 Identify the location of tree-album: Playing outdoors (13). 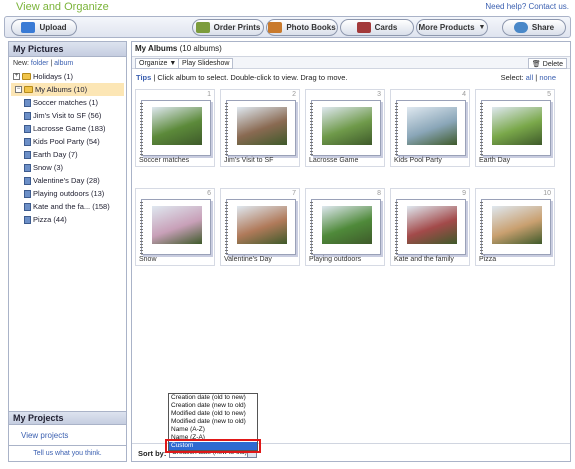
(67, 193).